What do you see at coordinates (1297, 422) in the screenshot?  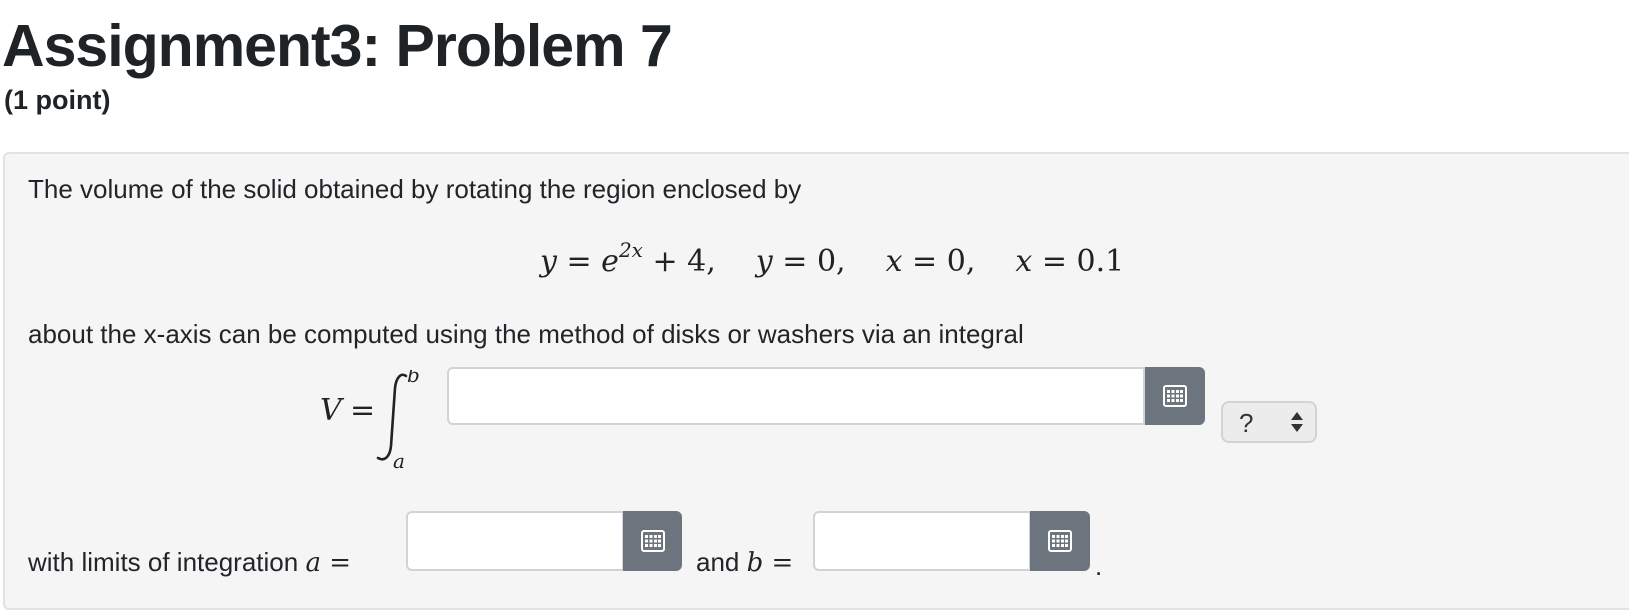 I see `up-down-arrows-icon` at bounding box center [1297, 422].